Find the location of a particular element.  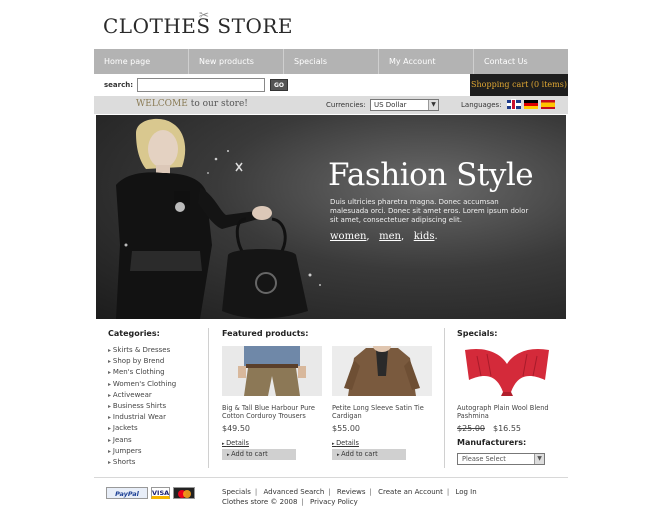

product-price: $55.00 is located at coordinates (346, 428).